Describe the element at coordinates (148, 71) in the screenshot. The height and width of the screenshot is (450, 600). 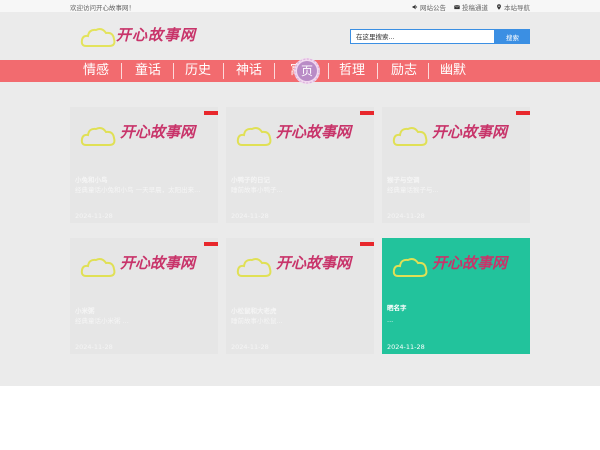
I see `nav-item-fairy-tale: 童话` at that location.